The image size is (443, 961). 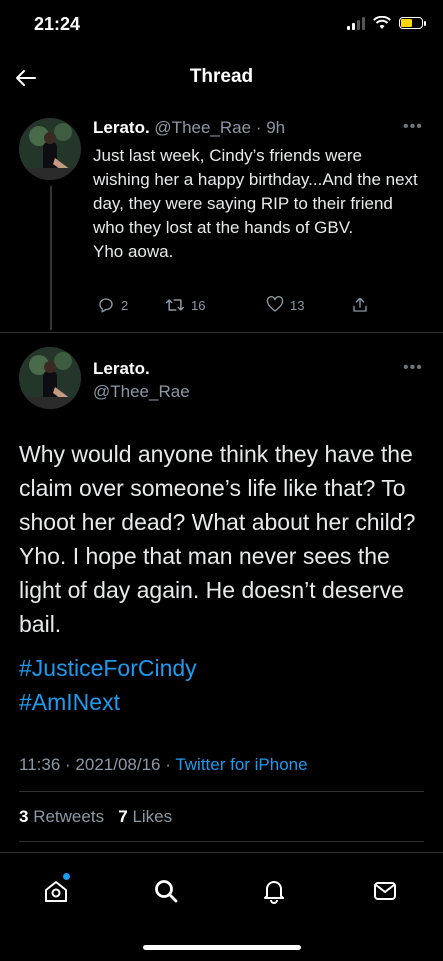 What do you see at coordinates (175, 305) in the screenshot?
I see `retweet-icon` at bounding box center [175, 305].